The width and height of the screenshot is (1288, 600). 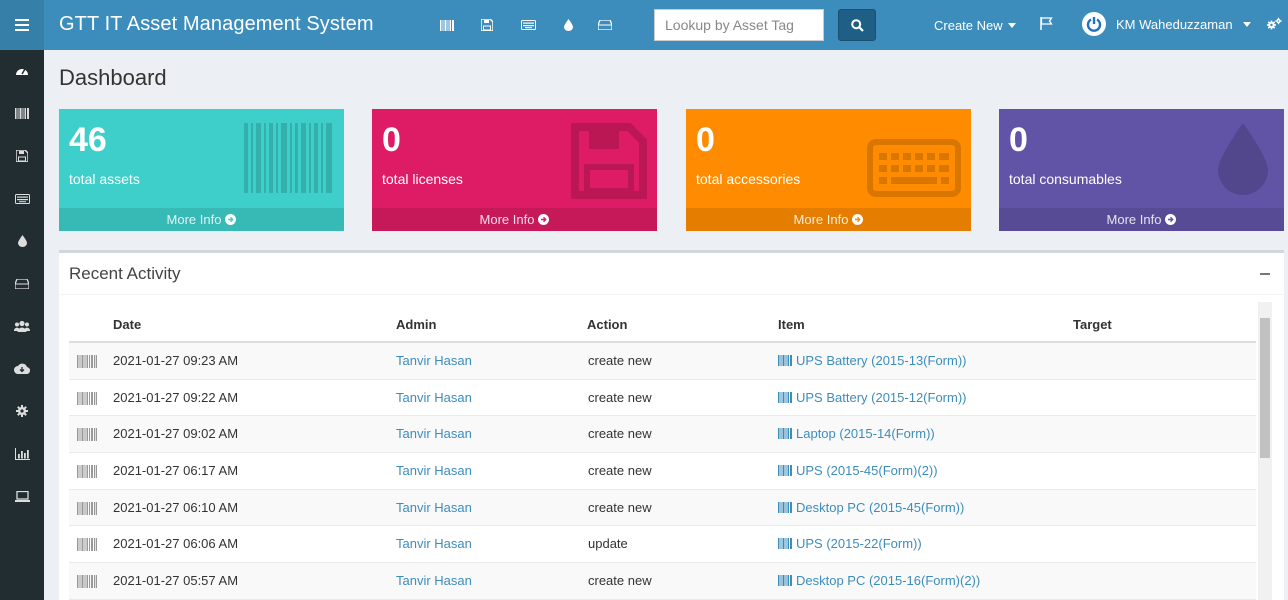 I want to click on scrollbar-thumb, so click(x=1265, y=388).